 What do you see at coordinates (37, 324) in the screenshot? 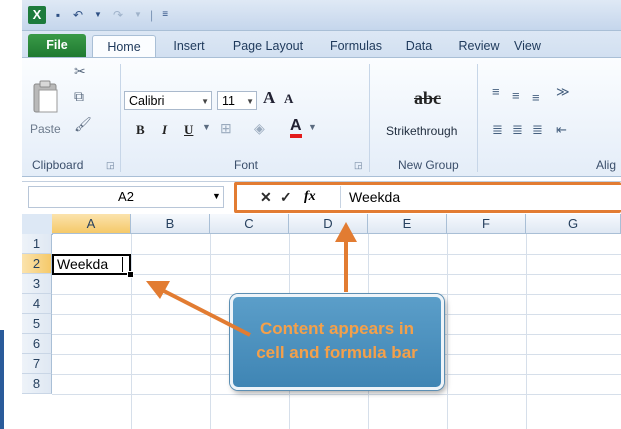
I see `row-header-5: 5` at bounding box center [37, 324].